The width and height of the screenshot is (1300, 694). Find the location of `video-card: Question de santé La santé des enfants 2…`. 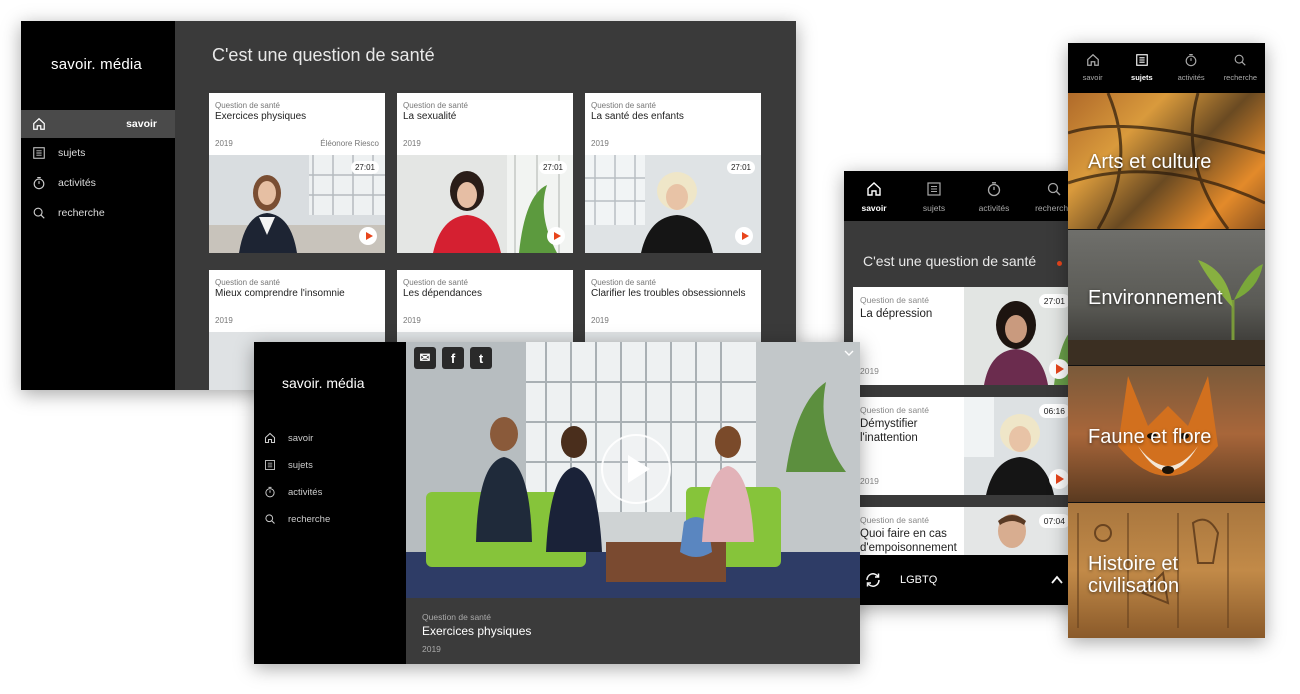

video-card: Question de santé La santé des enfants 2… is located at coordinates (673, 173).